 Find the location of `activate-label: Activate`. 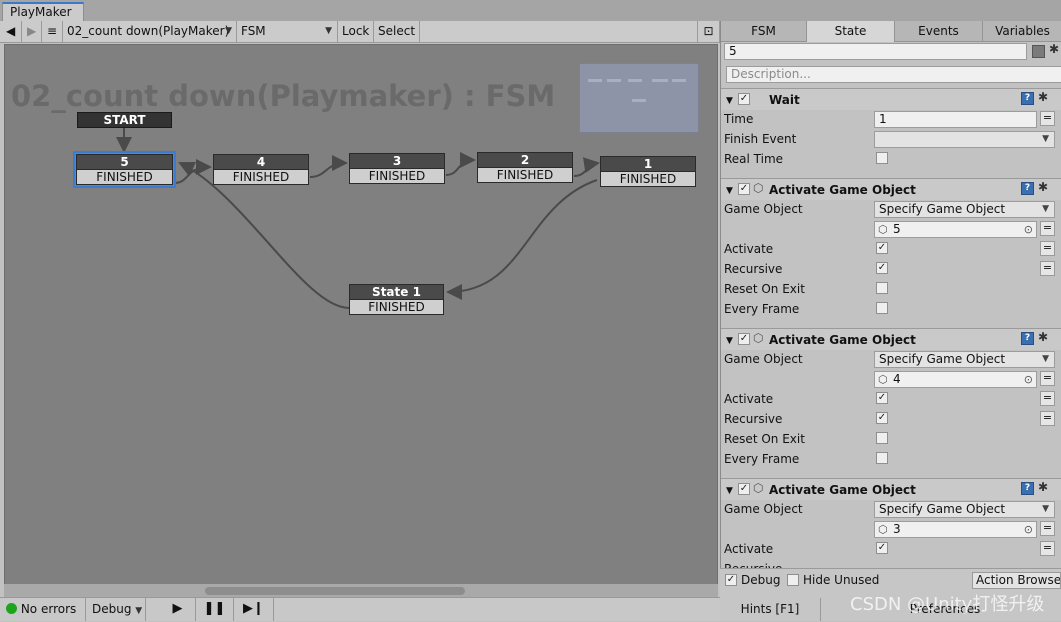

activate-label: Activate is located at coordinates (749, 249).